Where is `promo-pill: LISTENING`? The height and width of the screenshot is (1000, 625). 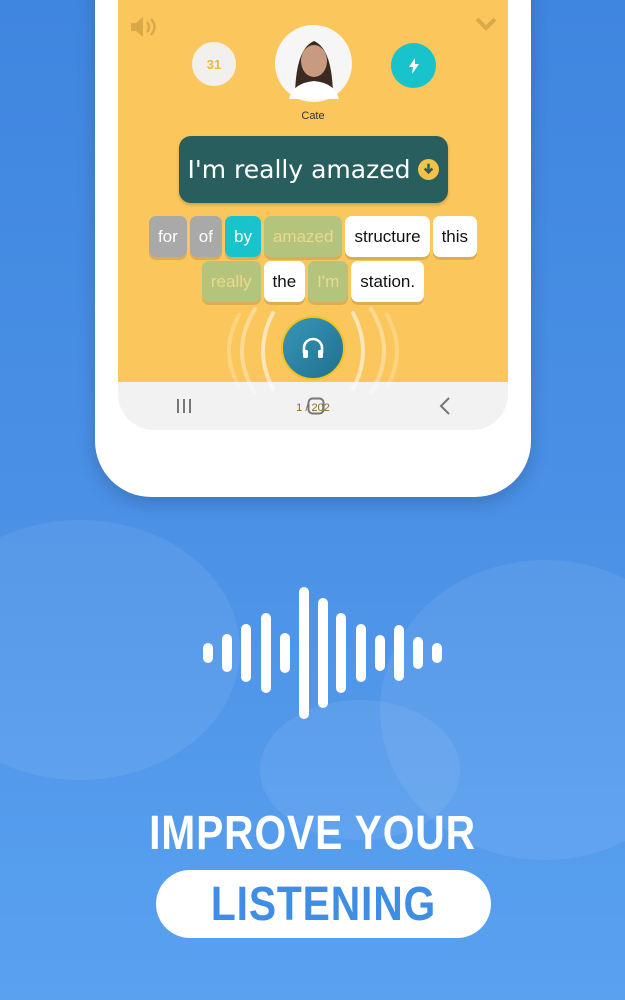
promo-pill: LISTENING is located at coordinates (323, 904).